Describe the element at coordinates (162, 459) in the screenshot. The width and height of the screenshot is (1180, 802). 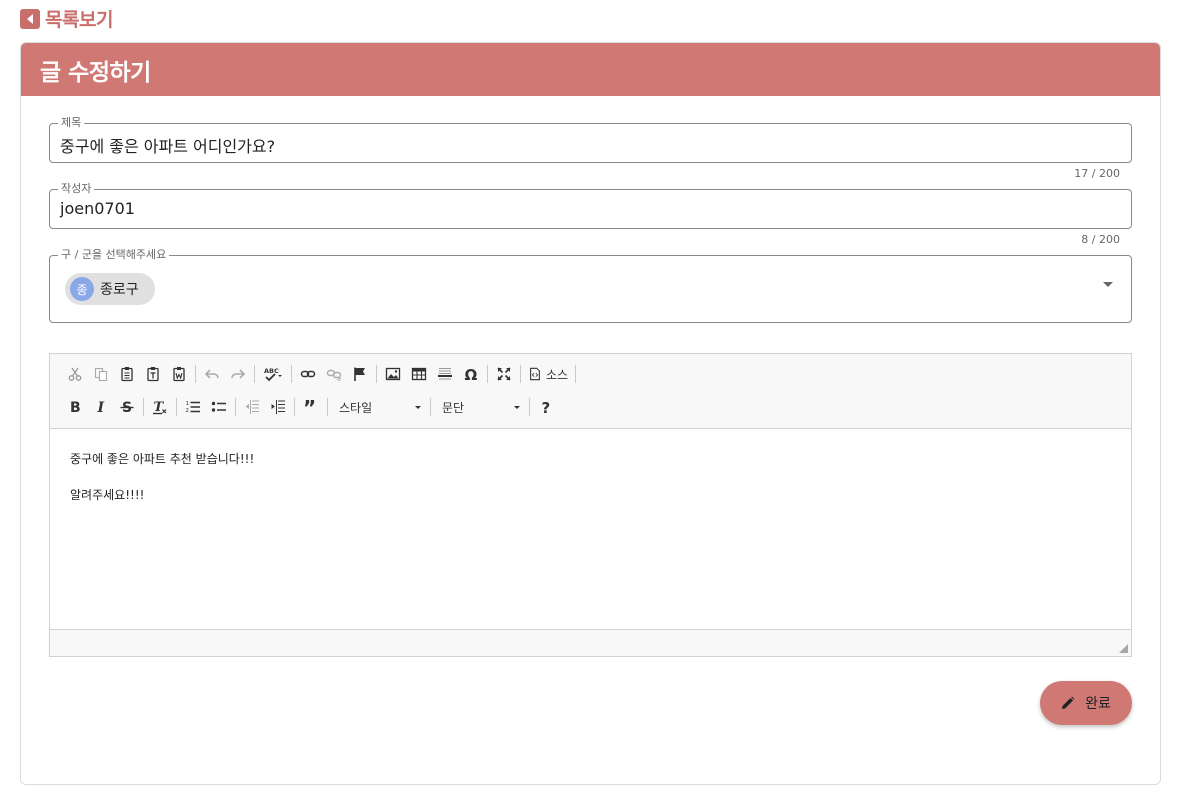
I see `content-paragraph: 중구에 좋은 아파트 추천 받습니다!!!` at that location.